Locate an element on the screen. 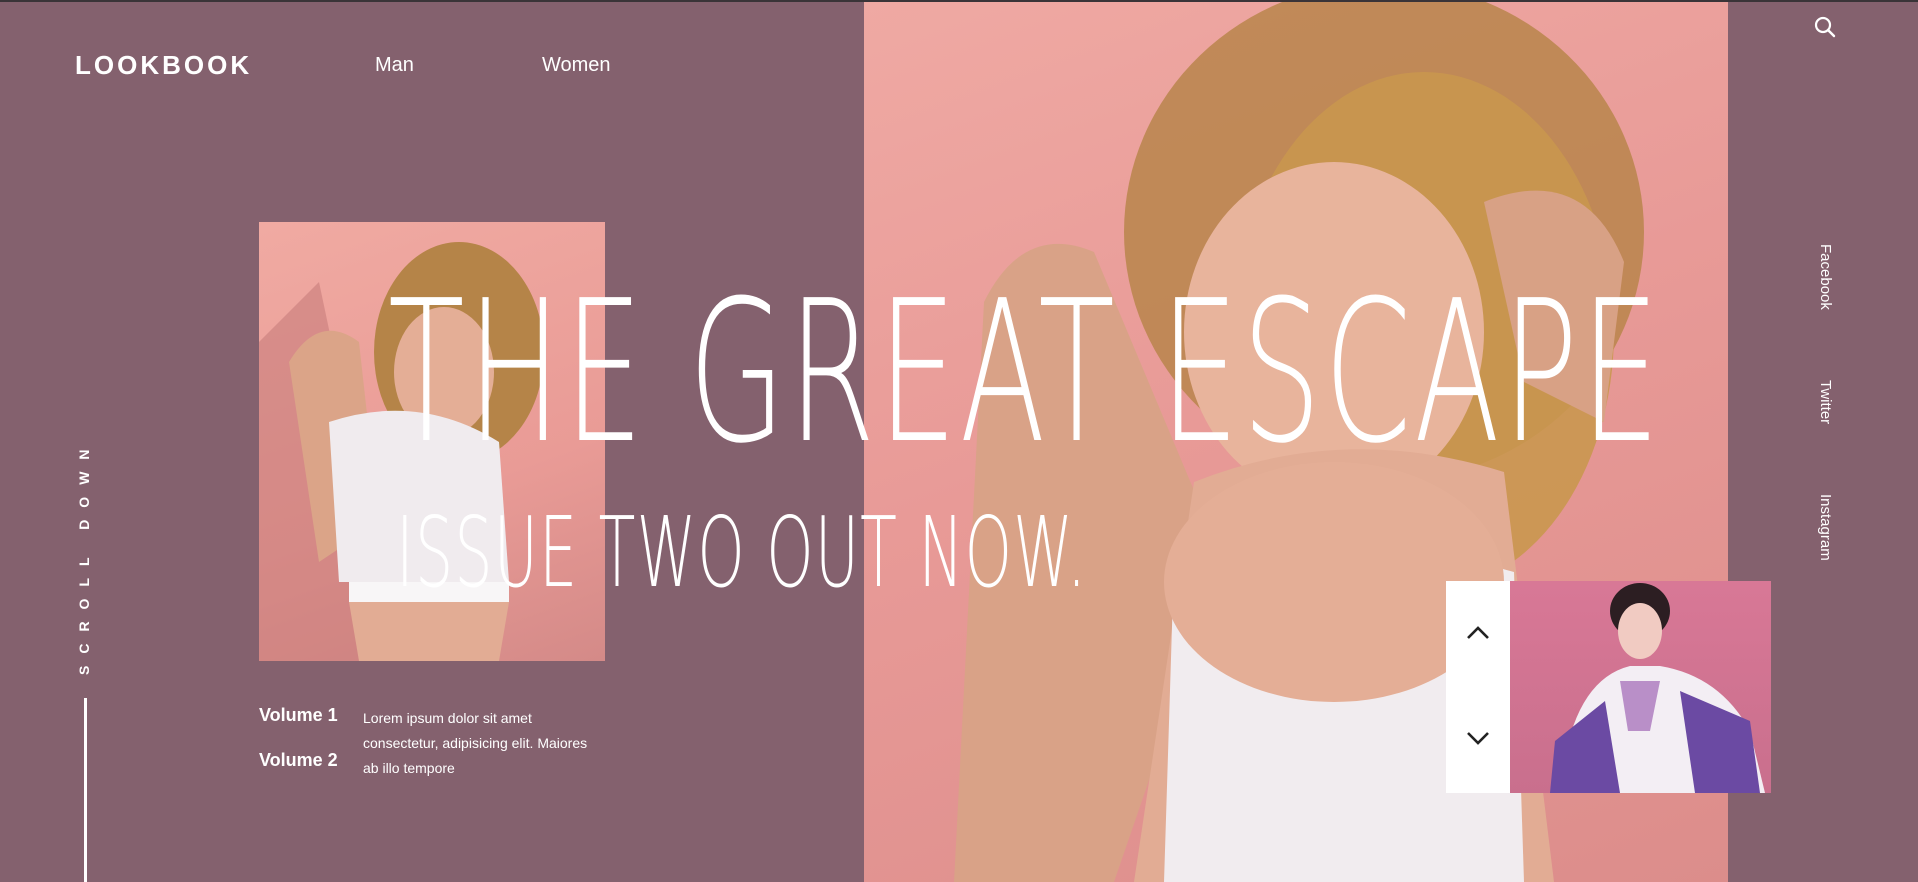  hero-subtitle: ISSUE TWO OUT NOW. is located at coordinates (742, 552).